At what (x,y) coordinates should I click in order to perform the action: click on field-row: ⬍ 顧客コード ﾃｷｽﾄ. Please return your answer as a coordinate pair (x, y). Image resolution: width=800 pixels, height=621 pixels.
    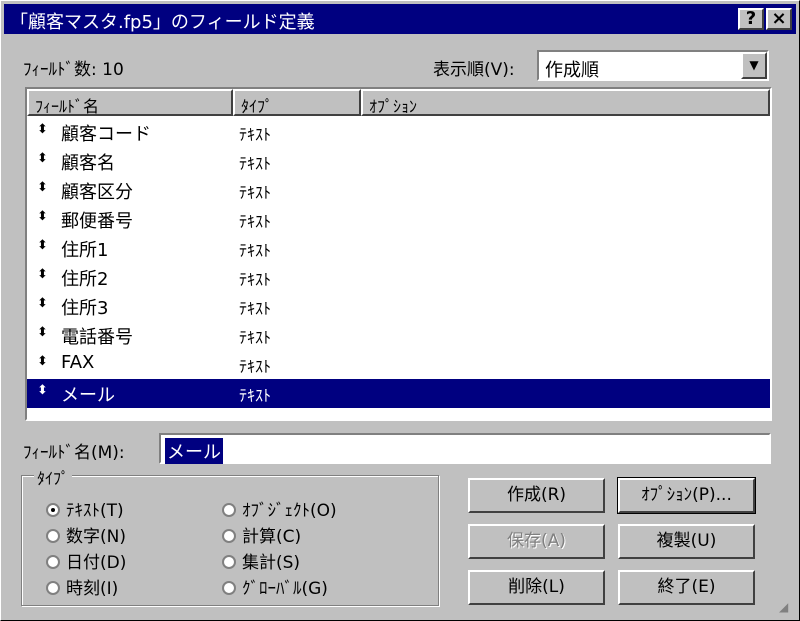
    Looking at the image, I should click on (398, 132).